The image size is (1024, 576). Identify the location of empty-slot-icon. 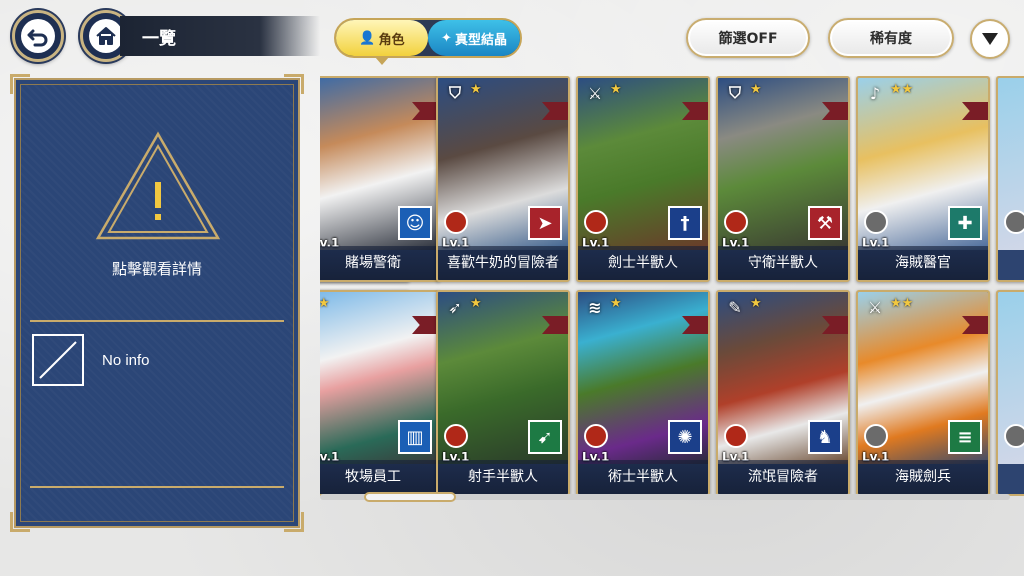
(58, 360).